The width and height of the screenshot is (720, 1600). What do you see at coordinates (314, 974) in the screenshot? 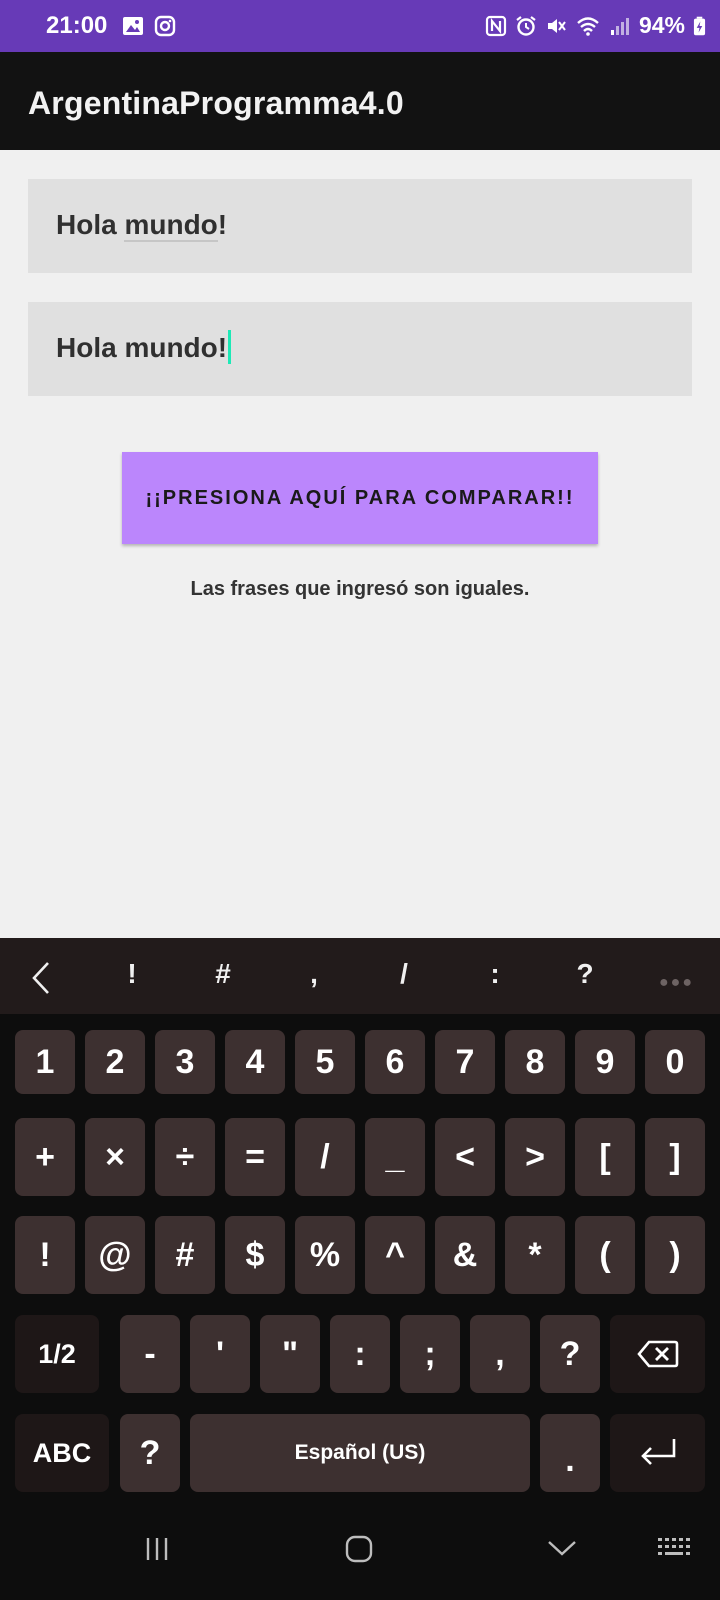
I see `toolbar-symbol: ,` at bounding box center [314, 974].